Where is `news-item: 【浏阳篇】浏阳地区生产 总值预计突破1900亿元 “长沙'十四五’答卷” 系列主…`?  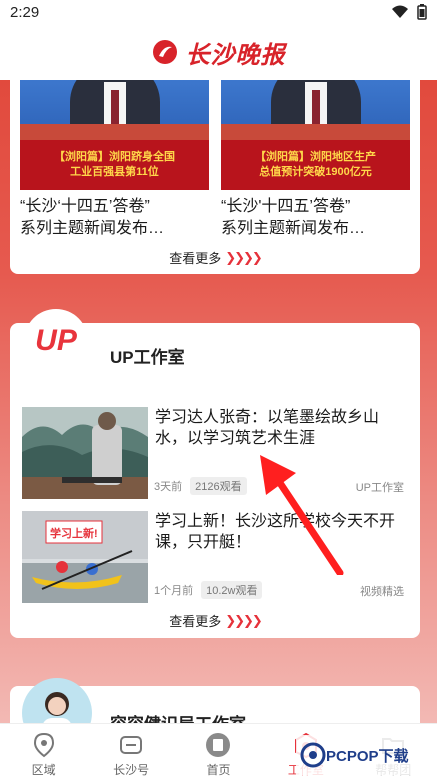 news-item: 【浏阳篇】浏阳地区生产 总值预计突破1900亿元 “长沙'十四五’答卷” 系列主… is located at coordinates (315, 160).